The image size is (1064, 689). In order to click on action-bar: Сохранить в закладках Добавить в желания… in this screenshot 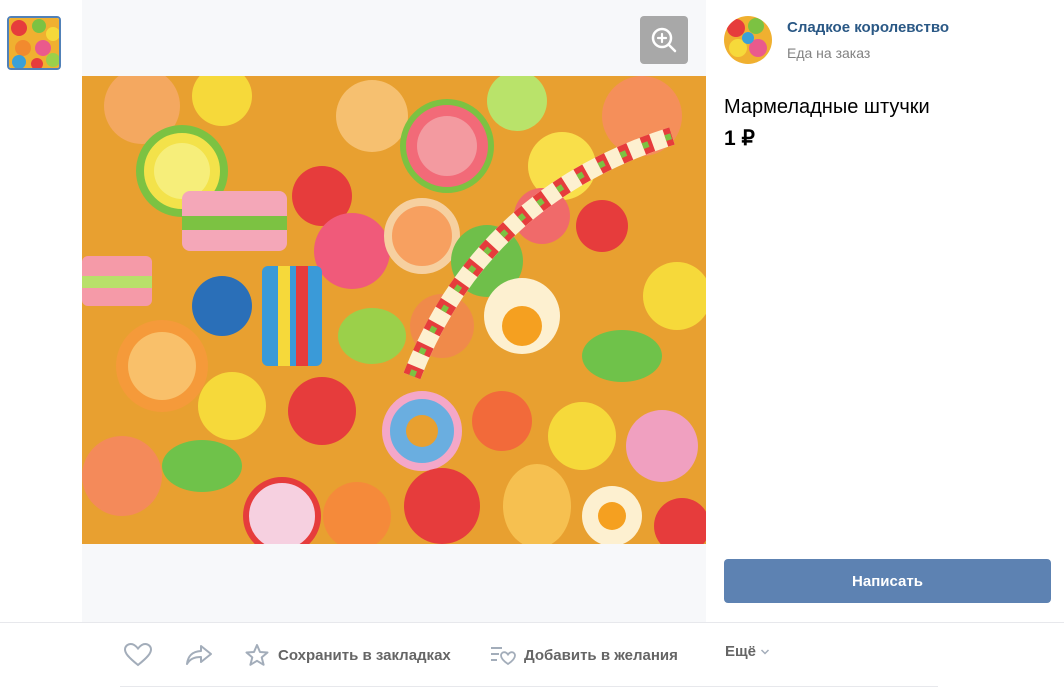, I will do `click(532, 653)`.